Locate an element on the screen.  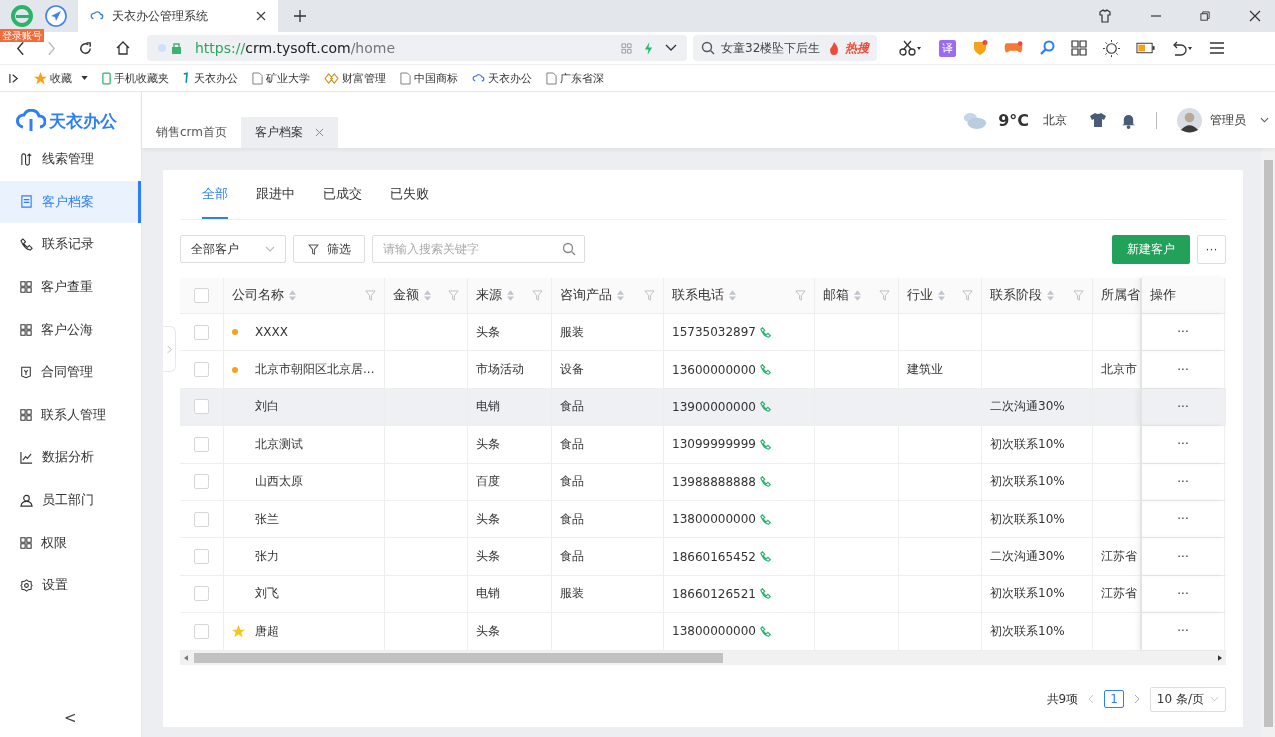
filter-button: 筛选 is located at coordinates (329, 249).